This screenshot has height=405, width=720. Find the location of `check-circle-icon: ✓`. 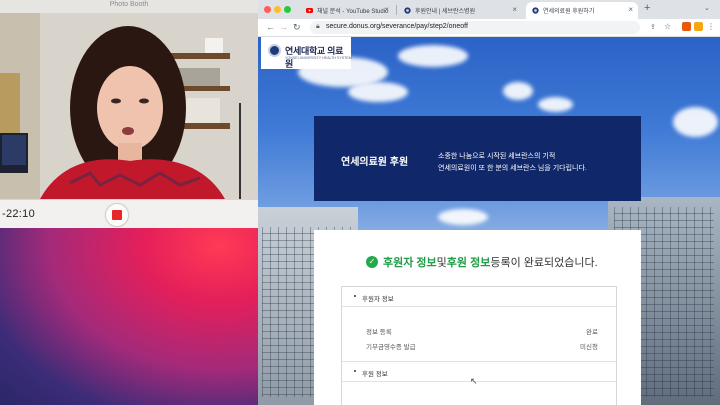

check-circle-icon: ✓ is located at coordinates (372, 262).